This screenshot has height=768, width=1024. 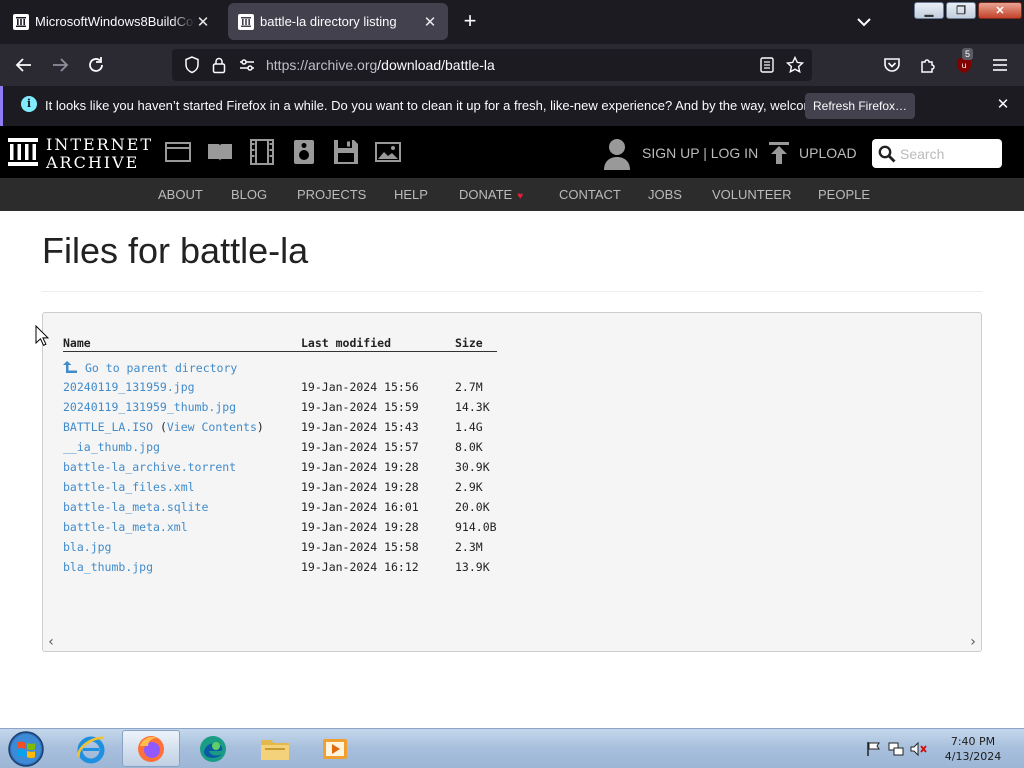 I want to click on scroll-right-arrow-icon: ›, so click(x=973, y=642).